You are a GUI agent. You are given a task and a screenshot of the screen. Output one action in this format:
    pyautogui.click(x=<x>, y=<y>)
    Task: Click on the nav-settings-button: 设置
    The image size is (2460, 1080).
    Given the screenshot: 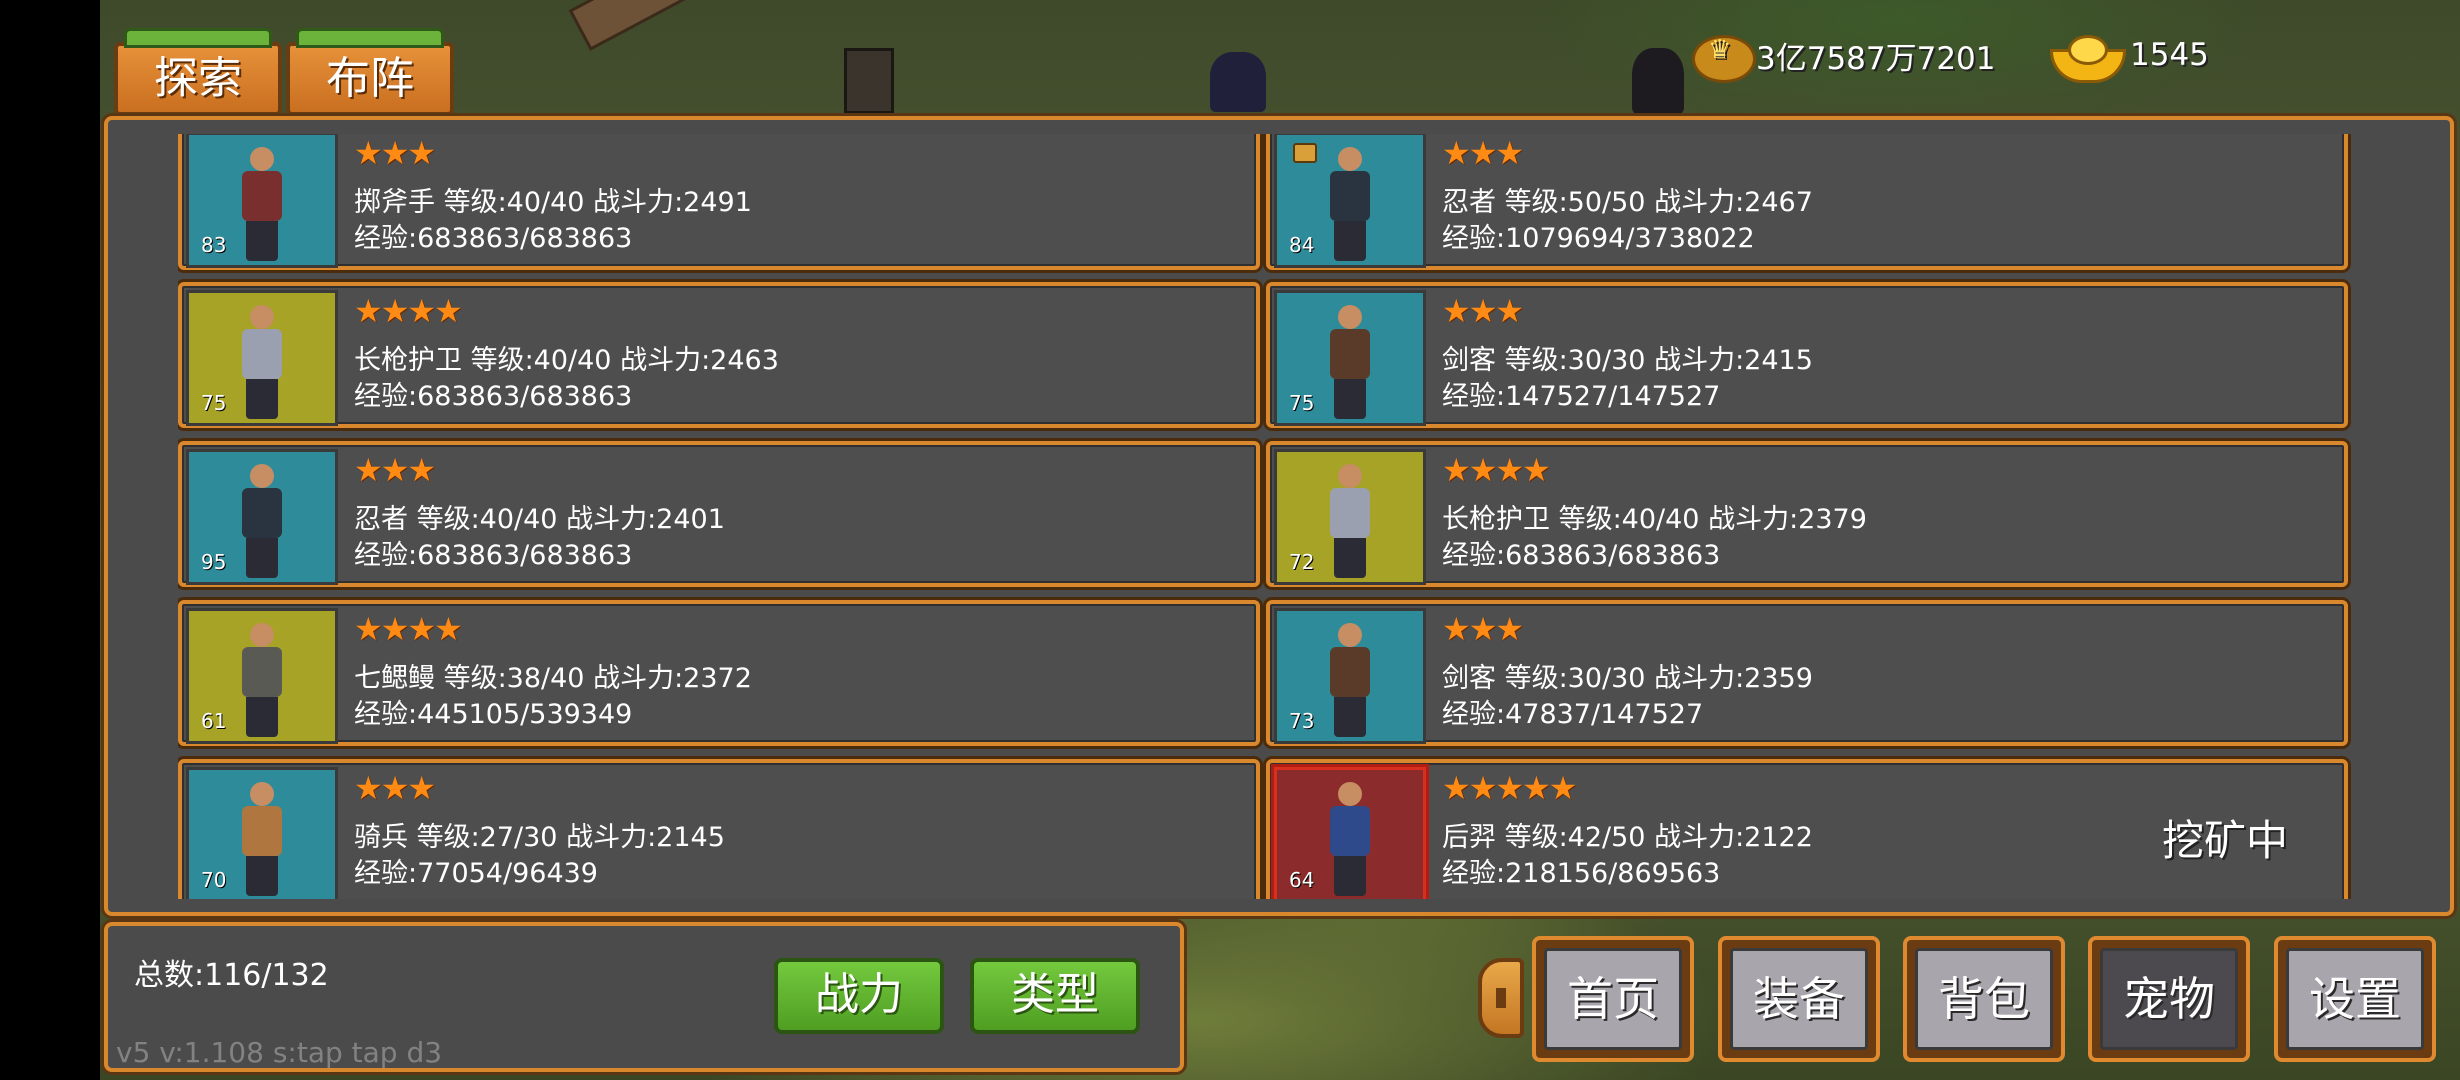 What is the action you would take?
    pyautogui.click(x=2355, y=999)
    